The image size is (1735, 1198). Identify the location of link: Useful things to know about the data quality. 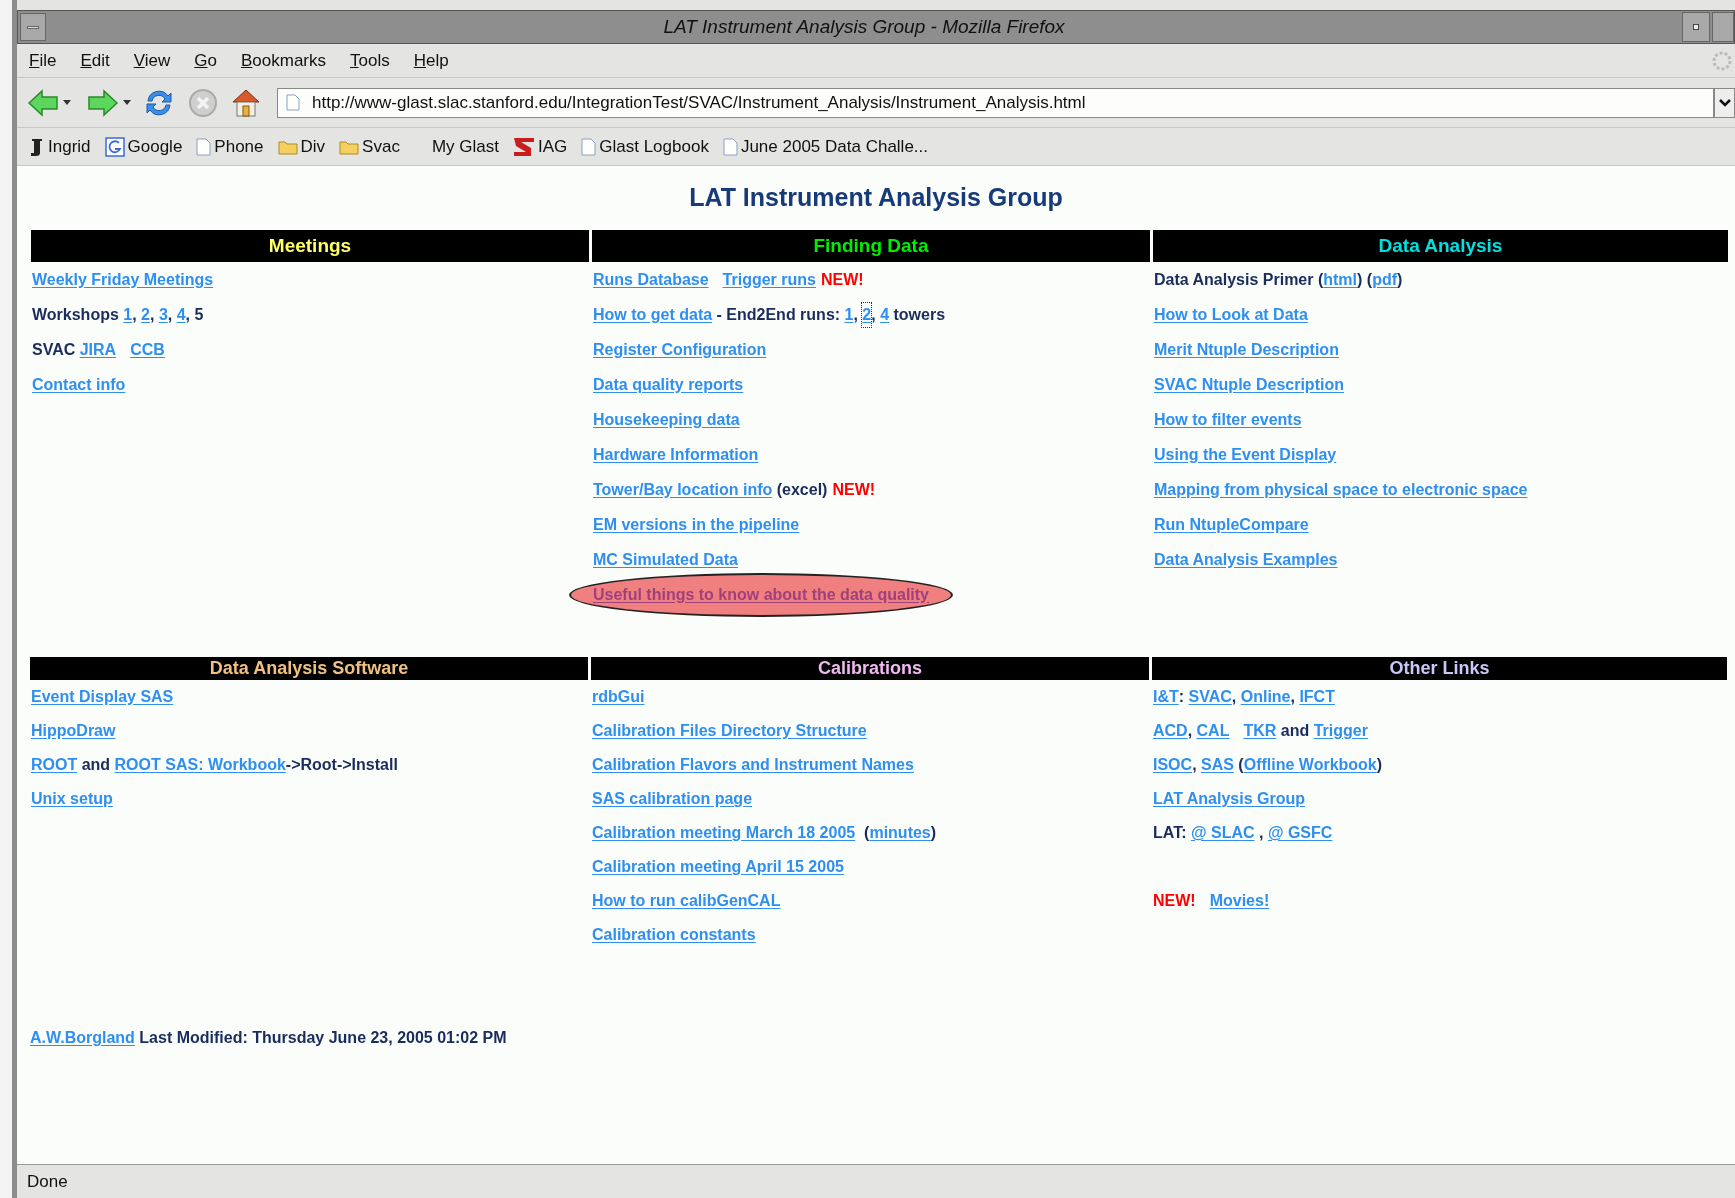
(761, 594).